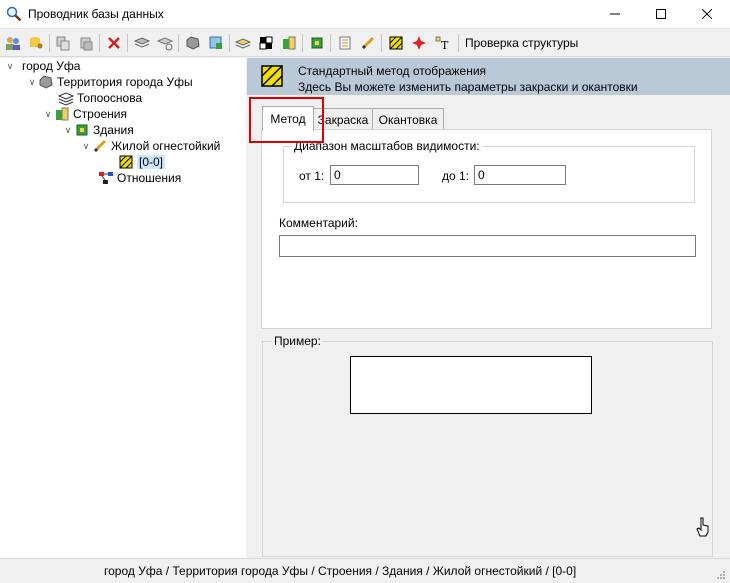 The image size is (730, 583). What do you see at coordinates (456, 176) in the screenshot?
I see `scale-to-label: до 1:` at bounding box center [456, 176].